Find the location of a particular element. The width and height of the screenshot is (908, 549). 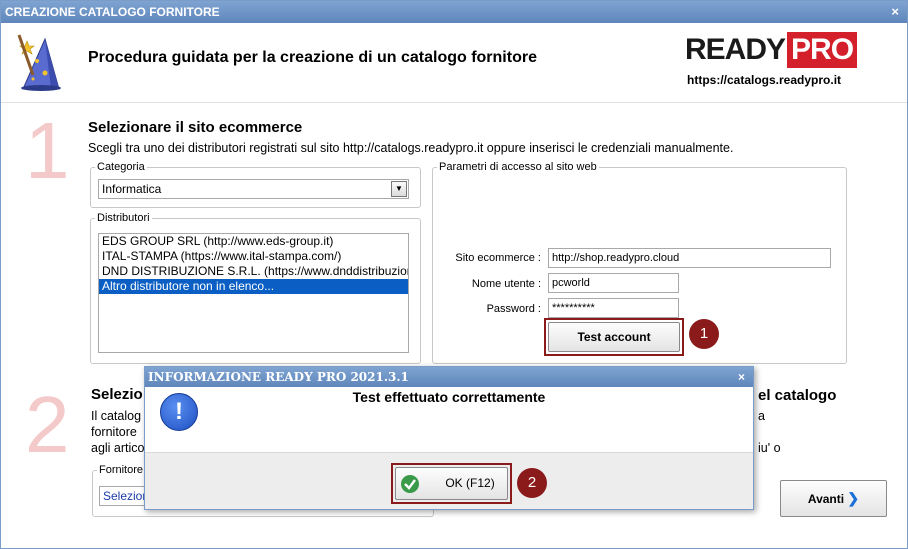

check-circle-icon is located at coordinates (410, 483).